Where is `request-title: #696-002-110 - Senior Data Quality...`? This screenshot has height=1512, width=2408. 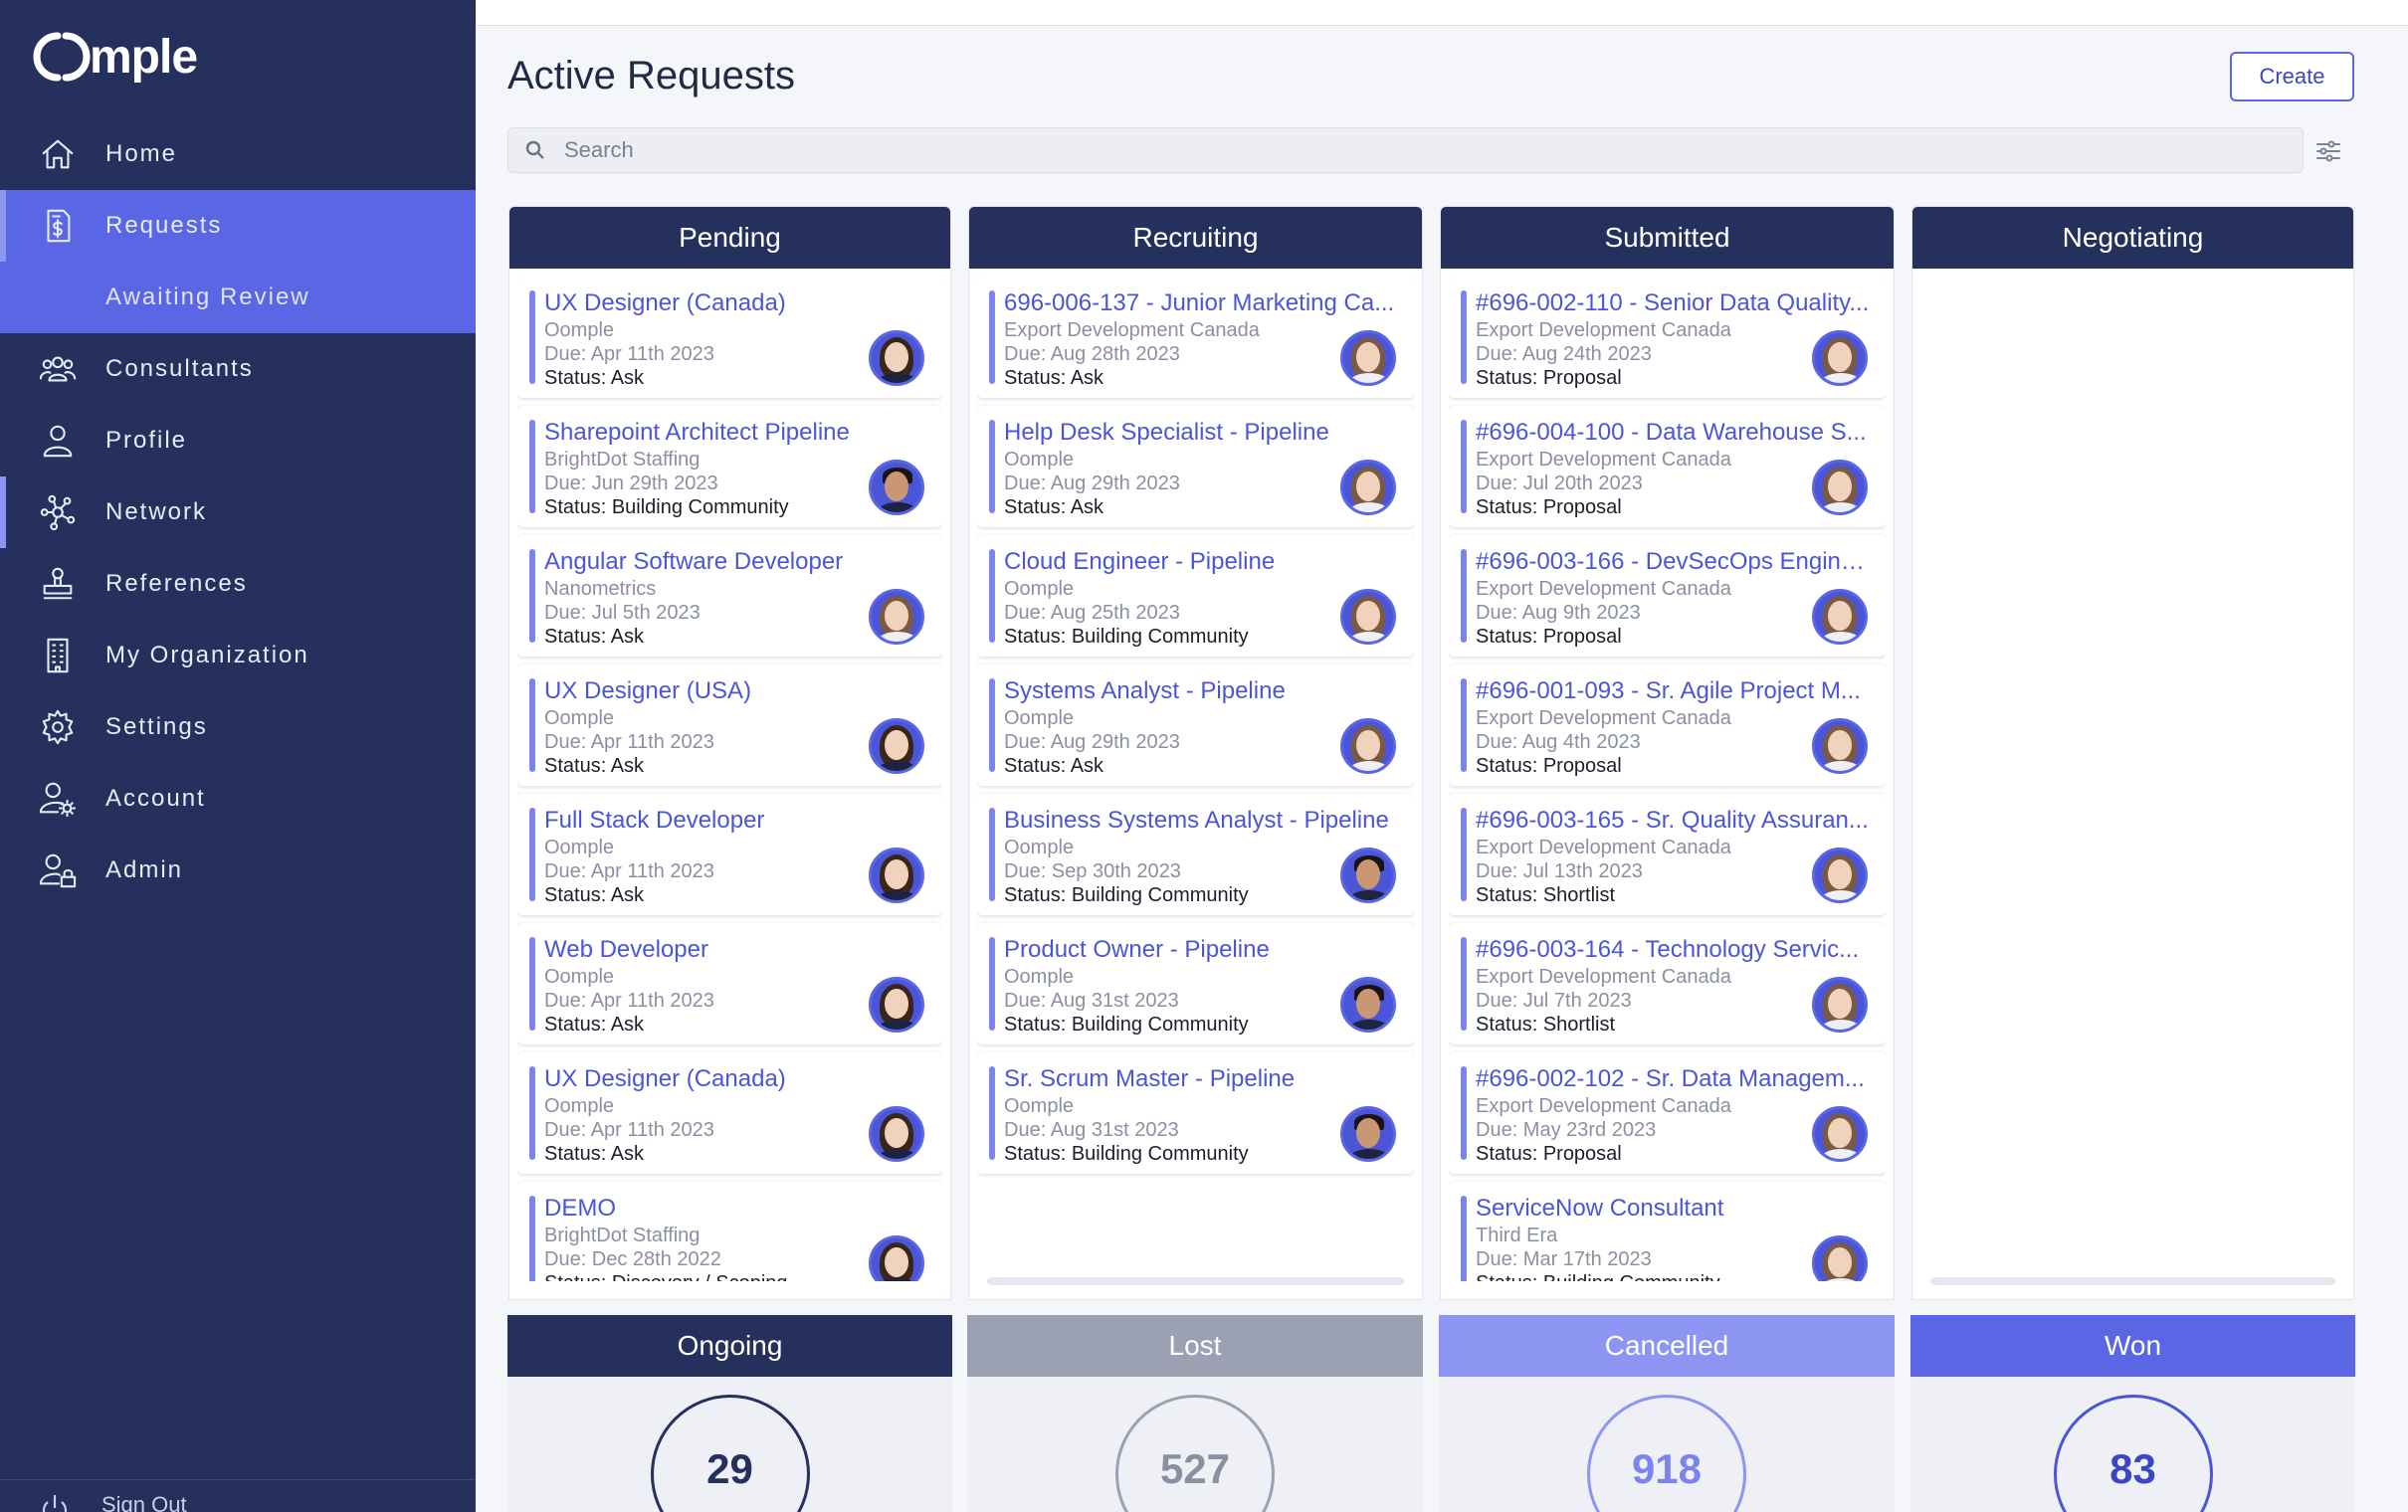 request-title: #696-002-110 - Senior Data Quality... is located at coordinates (1675, 303).